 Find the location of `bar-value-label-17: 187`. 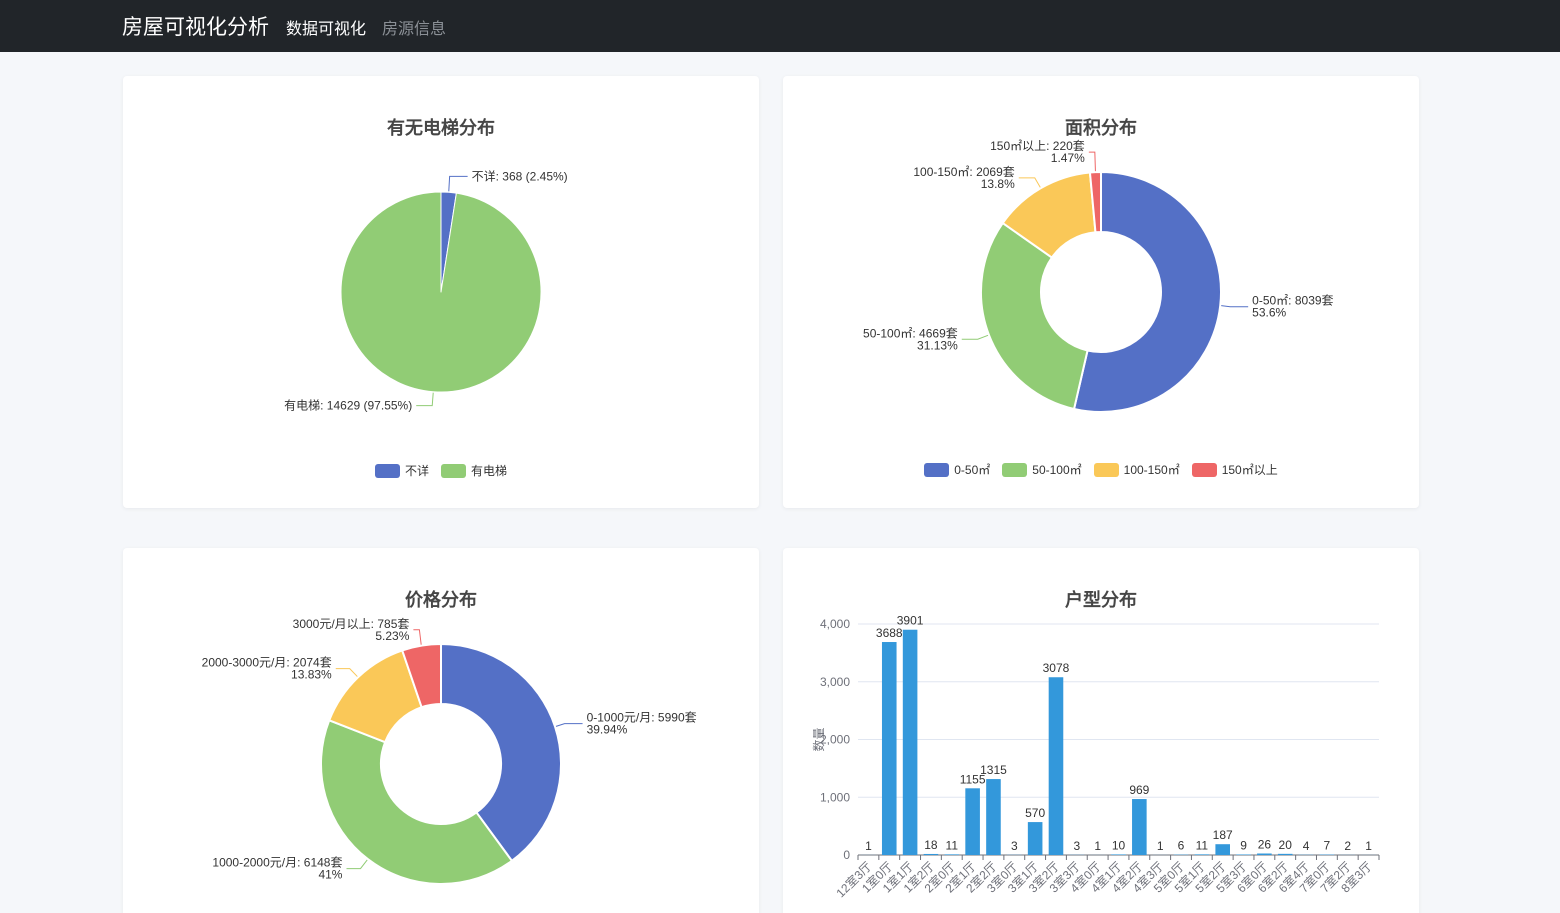

bar-value-label-17: 187 is located at coordinates (1223, 835).